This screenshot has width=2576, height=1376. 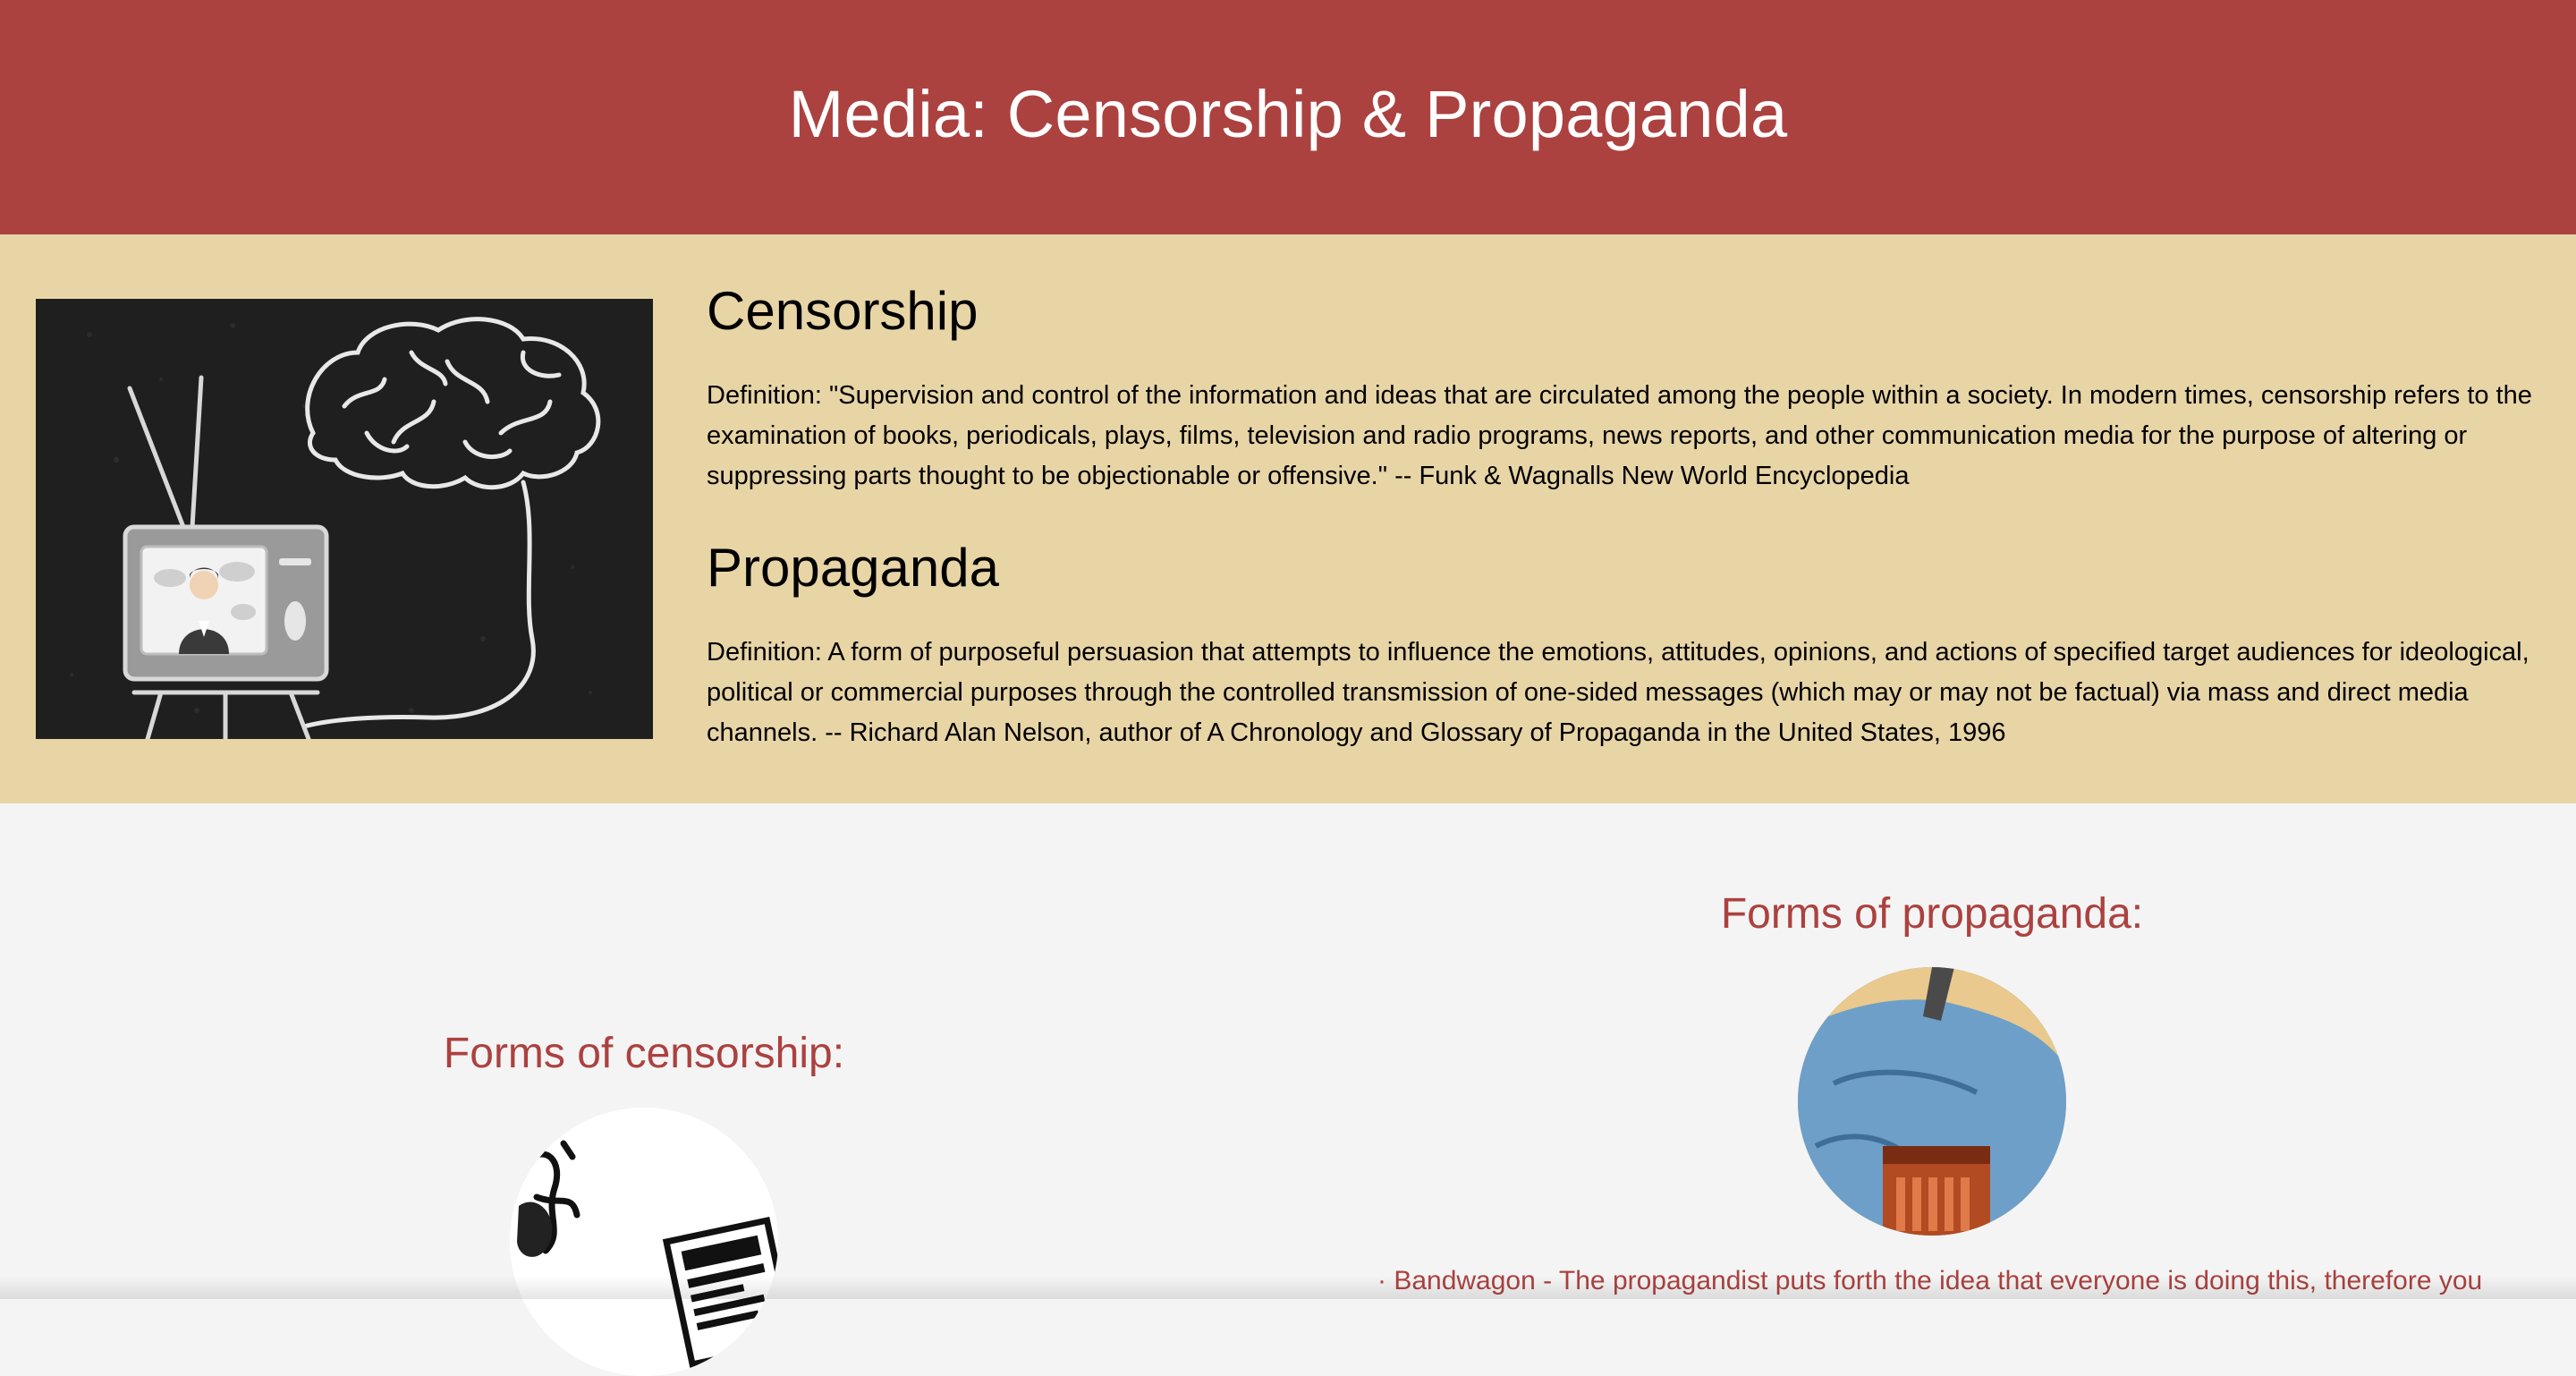 What do you see at coordinates (644, 1053) in the screenshot?
I see `forms-of-censorship-heading: Forms of censorship:` at bounding box center [644, 1053].